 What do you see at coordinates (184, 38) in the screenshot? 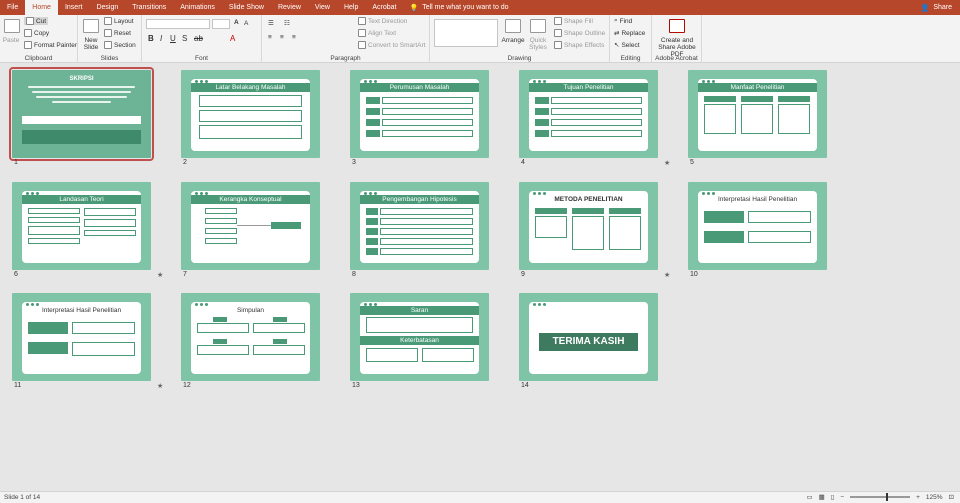
I see `shadow-icon: S` at bounding box center [184, 38].